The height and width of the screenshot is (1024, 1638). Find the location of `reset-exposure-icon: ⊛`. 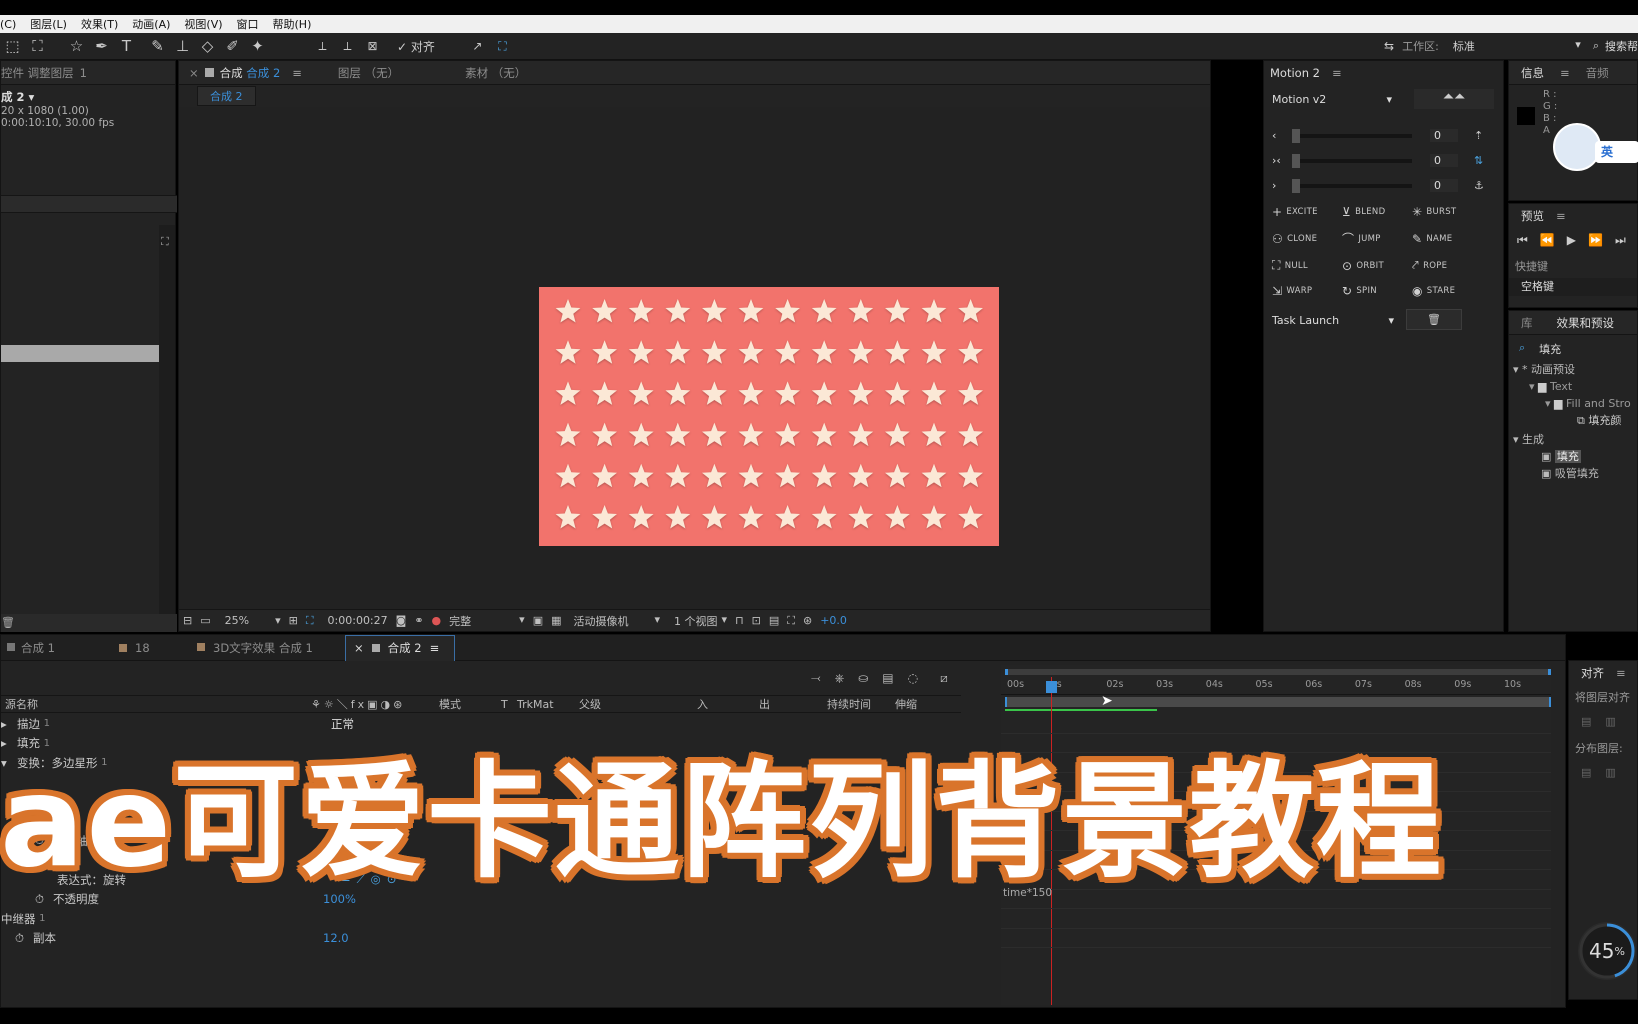

reset-exposure-icon: ⊛ is located at coordinates (807, 620).